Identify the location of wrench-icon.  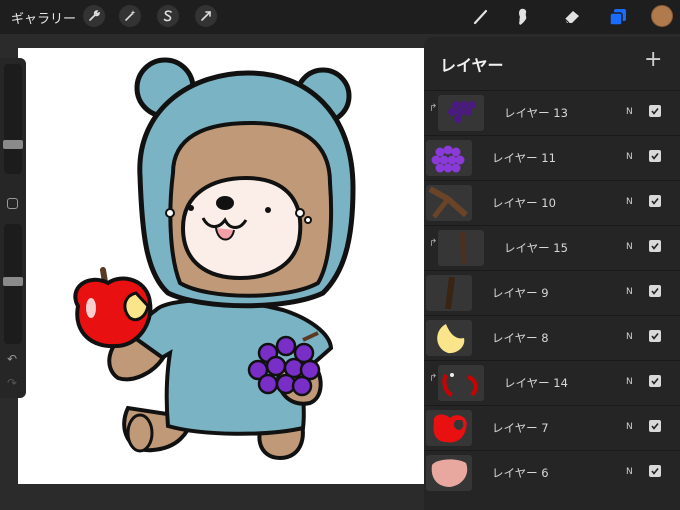
(94, 16).